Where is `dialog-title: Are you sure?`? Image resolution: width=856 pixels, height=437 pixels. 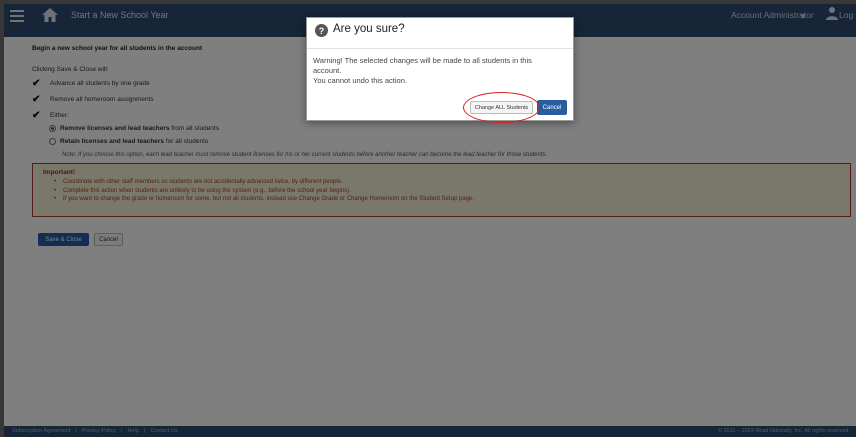 dialog-title: Are you sure? is located at coordinates (369, 29).